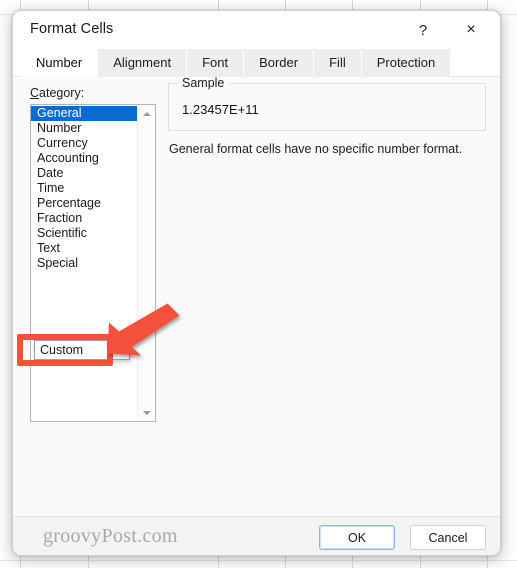 Image resolution: width=517 pixels, height=568 pixels. I want to click on tab-border: Border, so click(279, 63).